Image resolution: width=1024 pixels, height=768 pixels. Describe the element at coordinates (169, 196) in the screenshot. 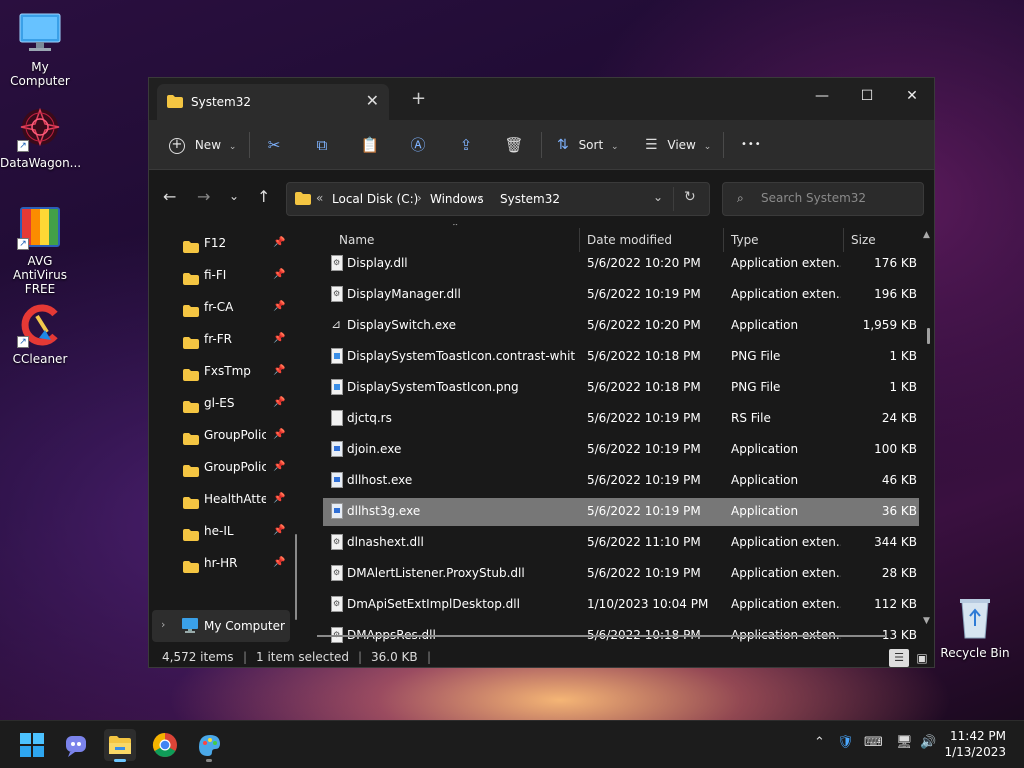

I see `back-arrow-icon: ←` at that location.